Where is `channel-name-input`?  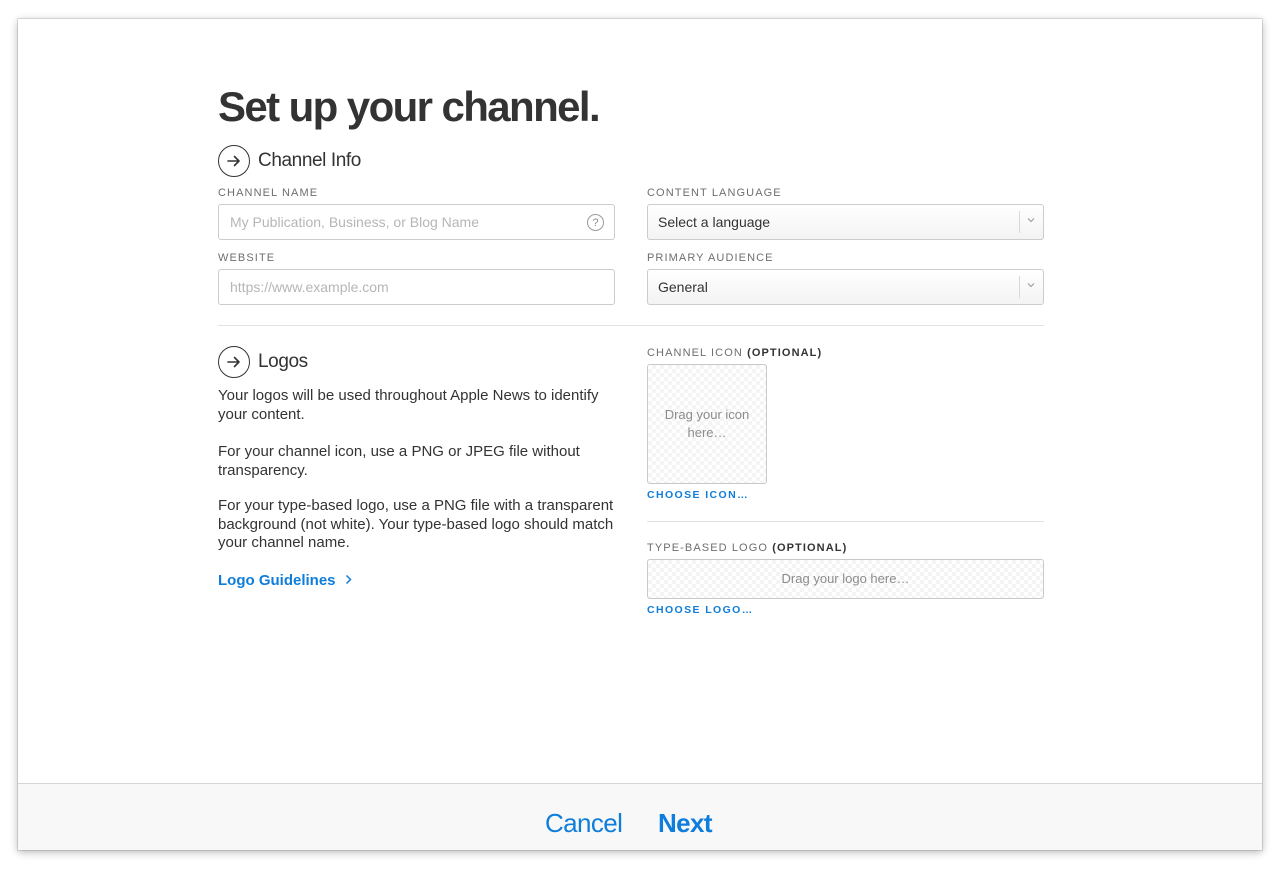 channel-name-input is located at coordinates (399, 222).